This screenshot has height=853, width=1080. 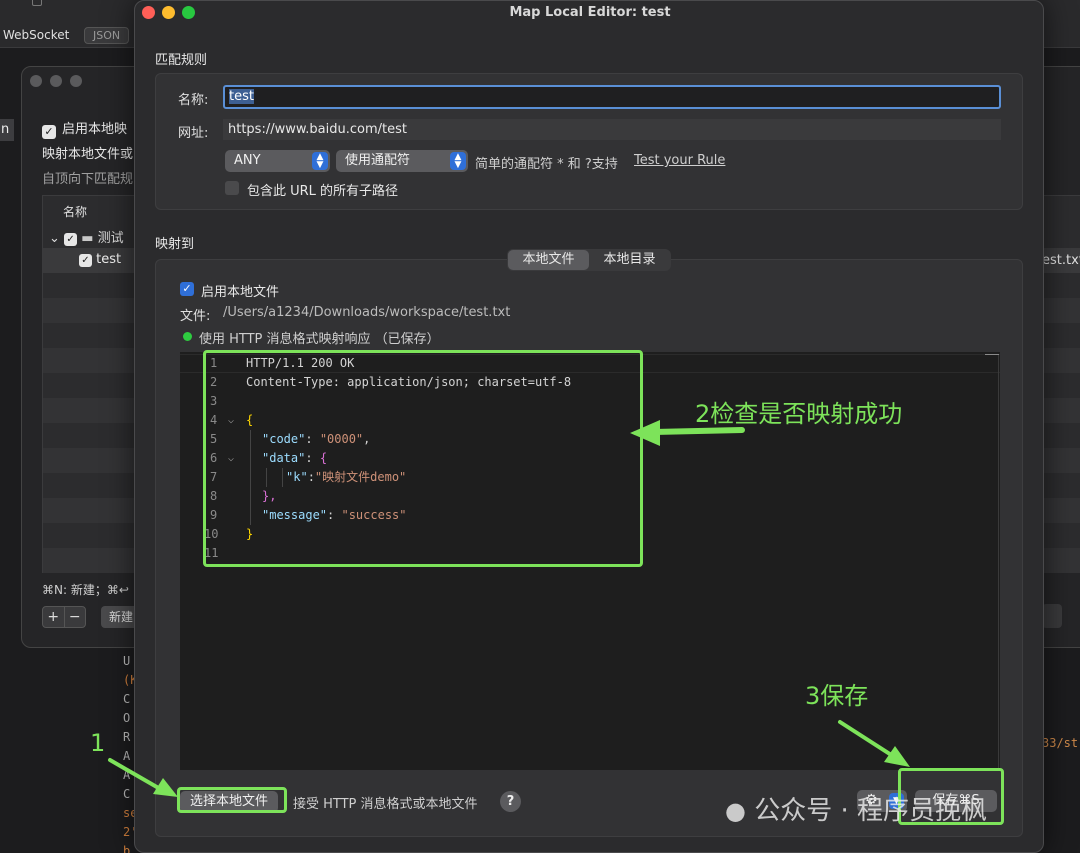 I want to click on watermark-text: 公众号 · 程序员挽枫, so click(x=871, y=811).